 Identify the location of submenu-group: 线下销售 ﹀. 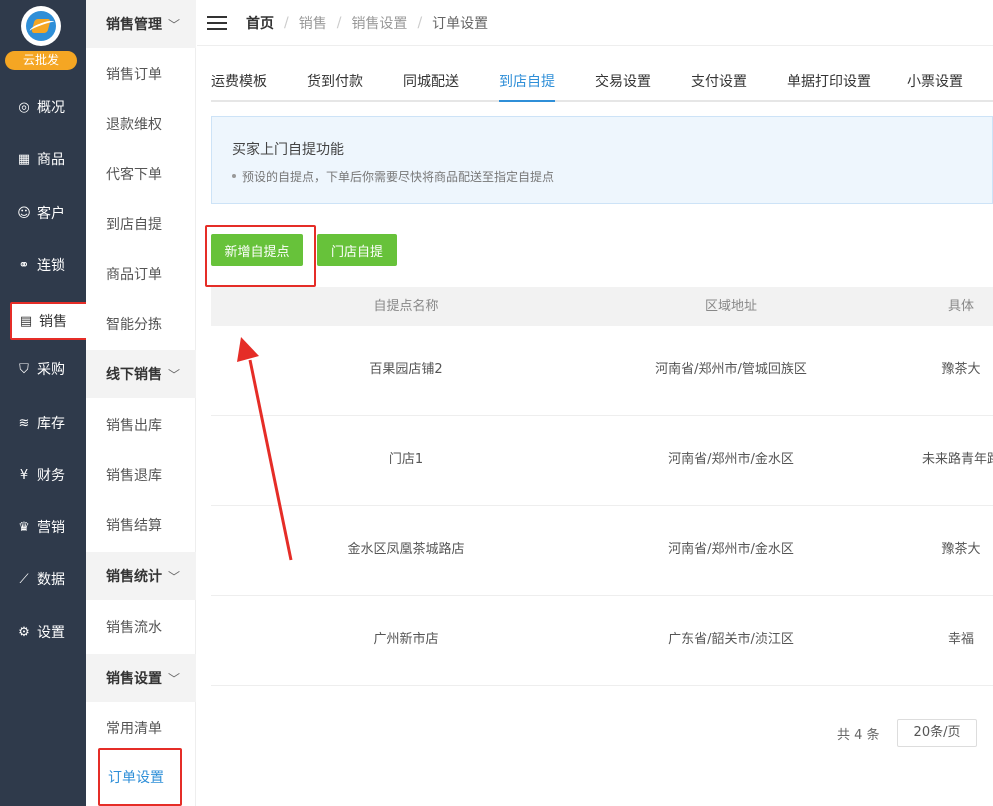
(141, 374).